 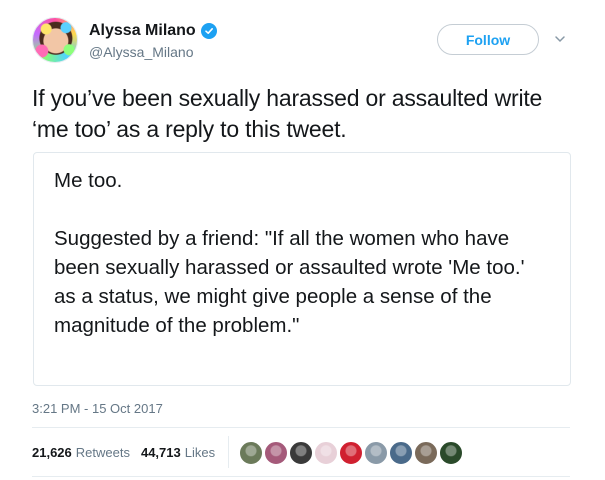 I want to click on chevron-down-icon, so click(x=560, y=39).